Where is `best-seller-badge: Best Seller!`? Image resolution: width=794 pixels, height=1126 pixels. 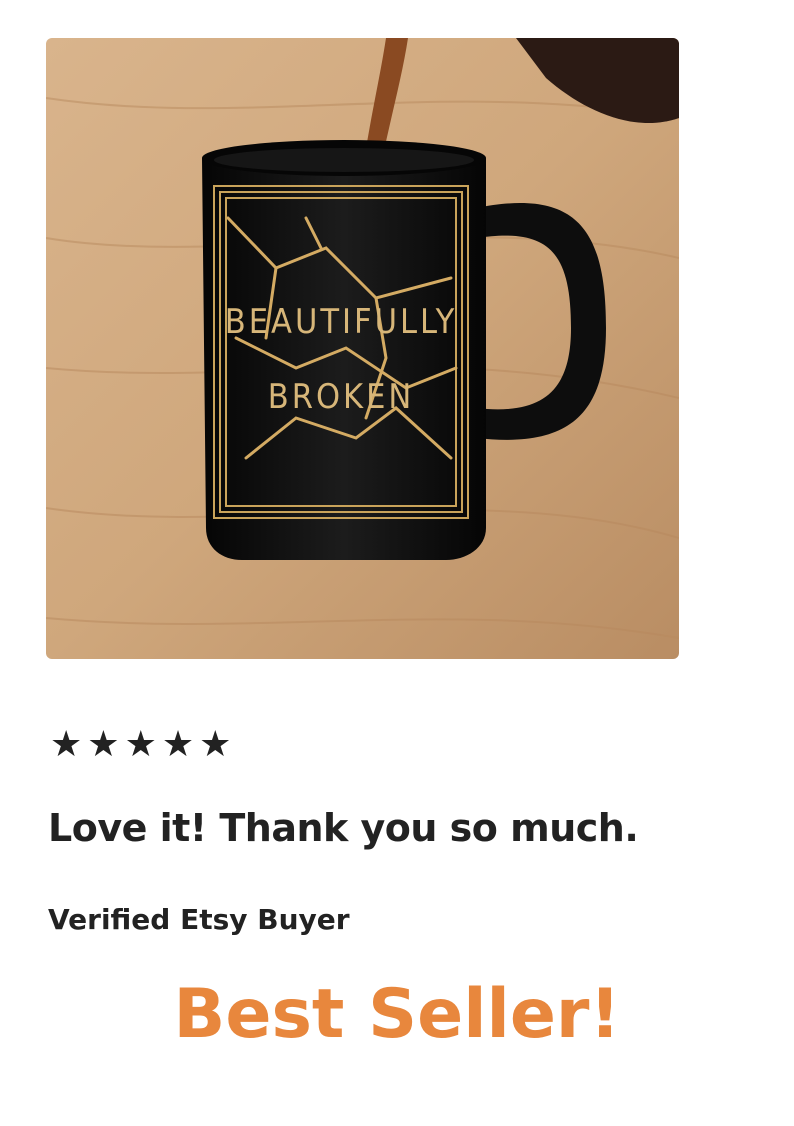 best-seller-badge: Best Seller! is located at coordinates (397, 1014).